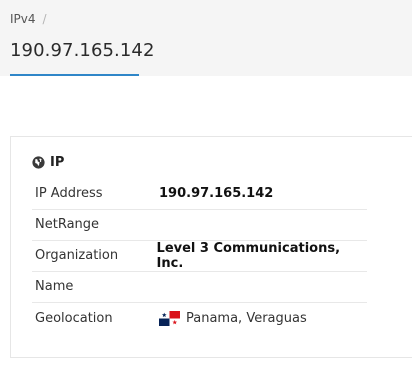 The width and height of the screenshot is (412, 391). What do you see at coordinates (23, 19) in the screenshot?
I see `breadcrumb-item-ipv4: IPv4` at bounding box center [23, 19].